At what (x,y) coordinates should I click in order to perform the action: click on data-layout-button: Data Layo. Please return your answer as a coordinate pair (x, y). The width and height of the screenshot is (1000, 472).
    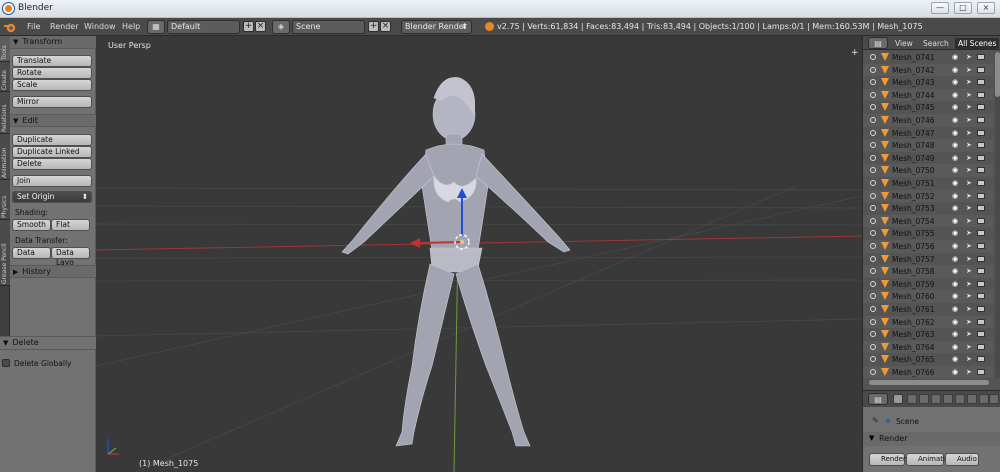
    Looking at the image, I should click on (70, 257).